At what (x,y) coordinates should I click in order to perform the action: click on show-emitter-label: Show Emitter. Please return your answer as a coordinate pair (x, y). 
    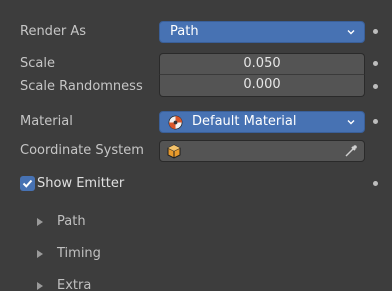
    Looking at the image, I should click on (81, 183).